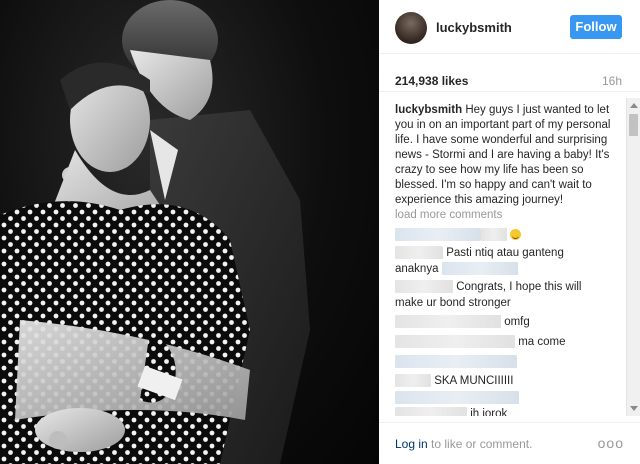  Describe the element at coordinates (474, 381) in the screenshot. I see `comment-text: SKA MUNCIIIIII` at that location.